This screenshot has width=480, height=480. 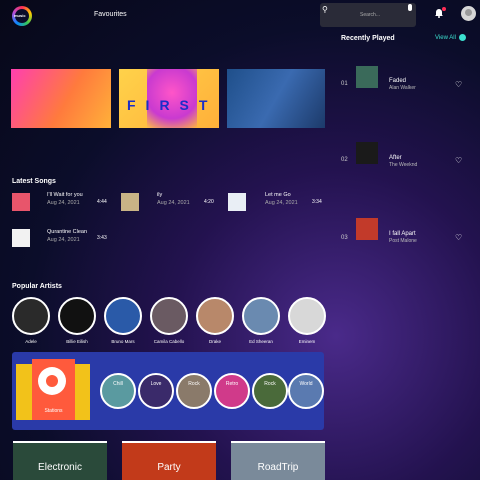 I want to click on playlist-label: RoadTrip, so click(x=278, y=467).